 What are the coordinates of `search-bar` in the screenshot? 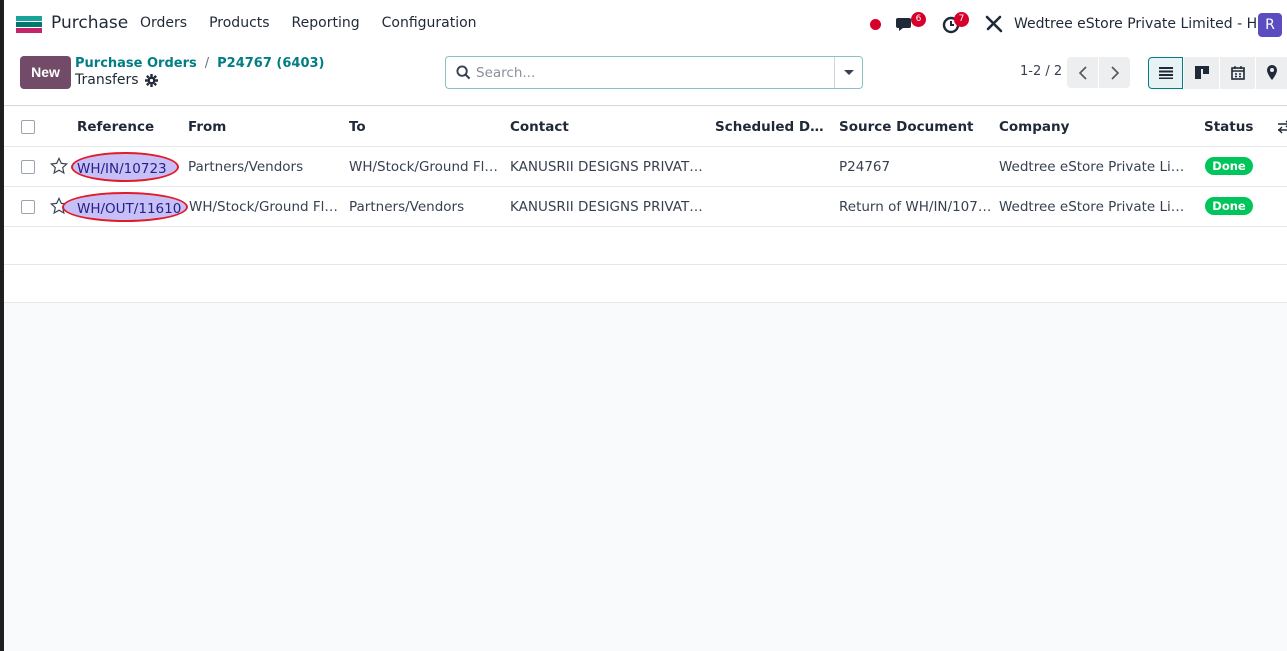 It's located at (654, 72).